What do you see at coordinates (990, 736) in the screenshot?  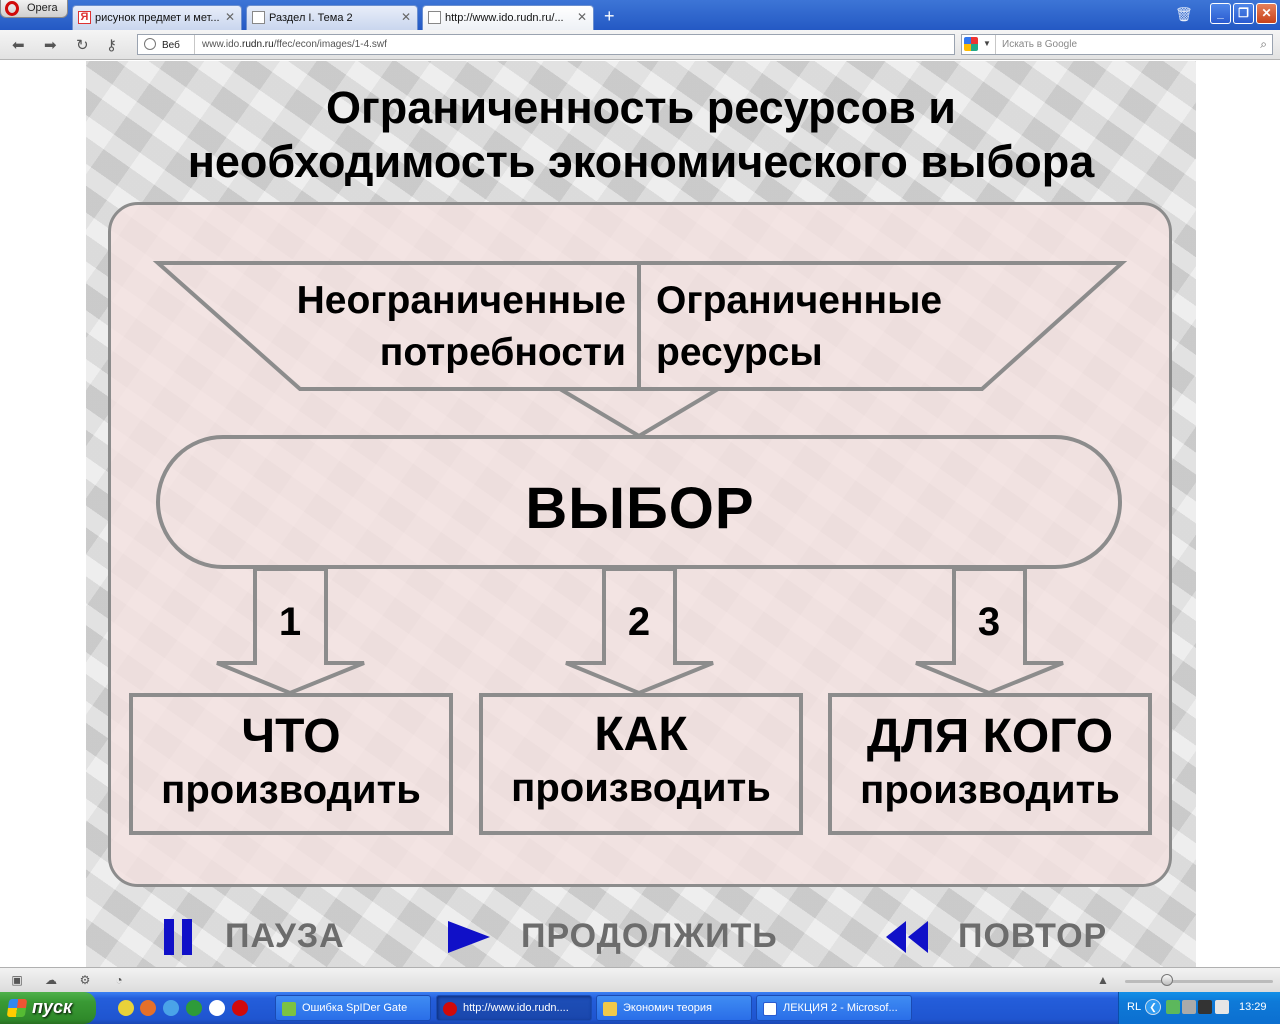 I see `question-for-whom-main: ДЛЯ КОГО` at bounding box center [990, 736].